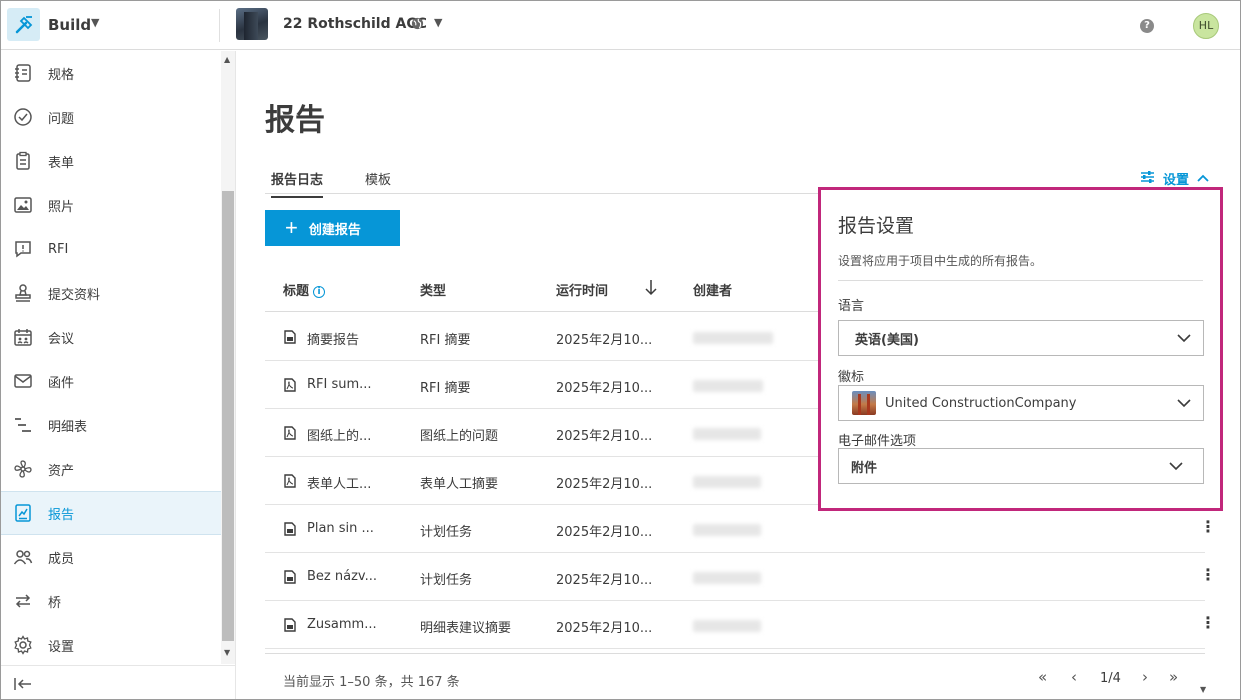 The width and height of the screenshot is (1241, 700). Describe the element at coordinates (55, 603) in the screenshot. I see `sidebar-item-label: 桥` at that location.